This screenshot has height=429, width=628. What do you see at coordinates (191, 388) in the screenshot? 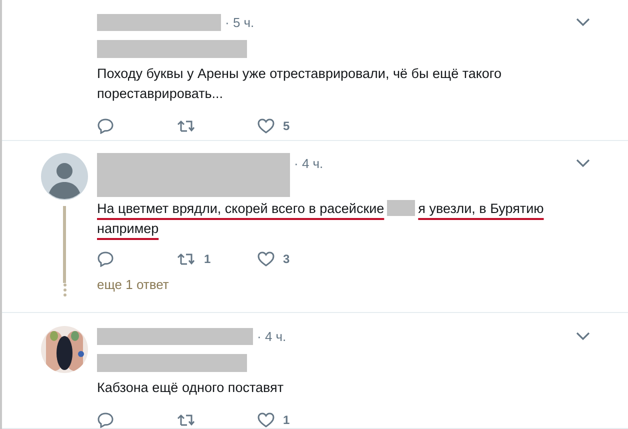
I see `tweet-text: Кабзона ещё одного поставят` at bounding box center [191, 388].